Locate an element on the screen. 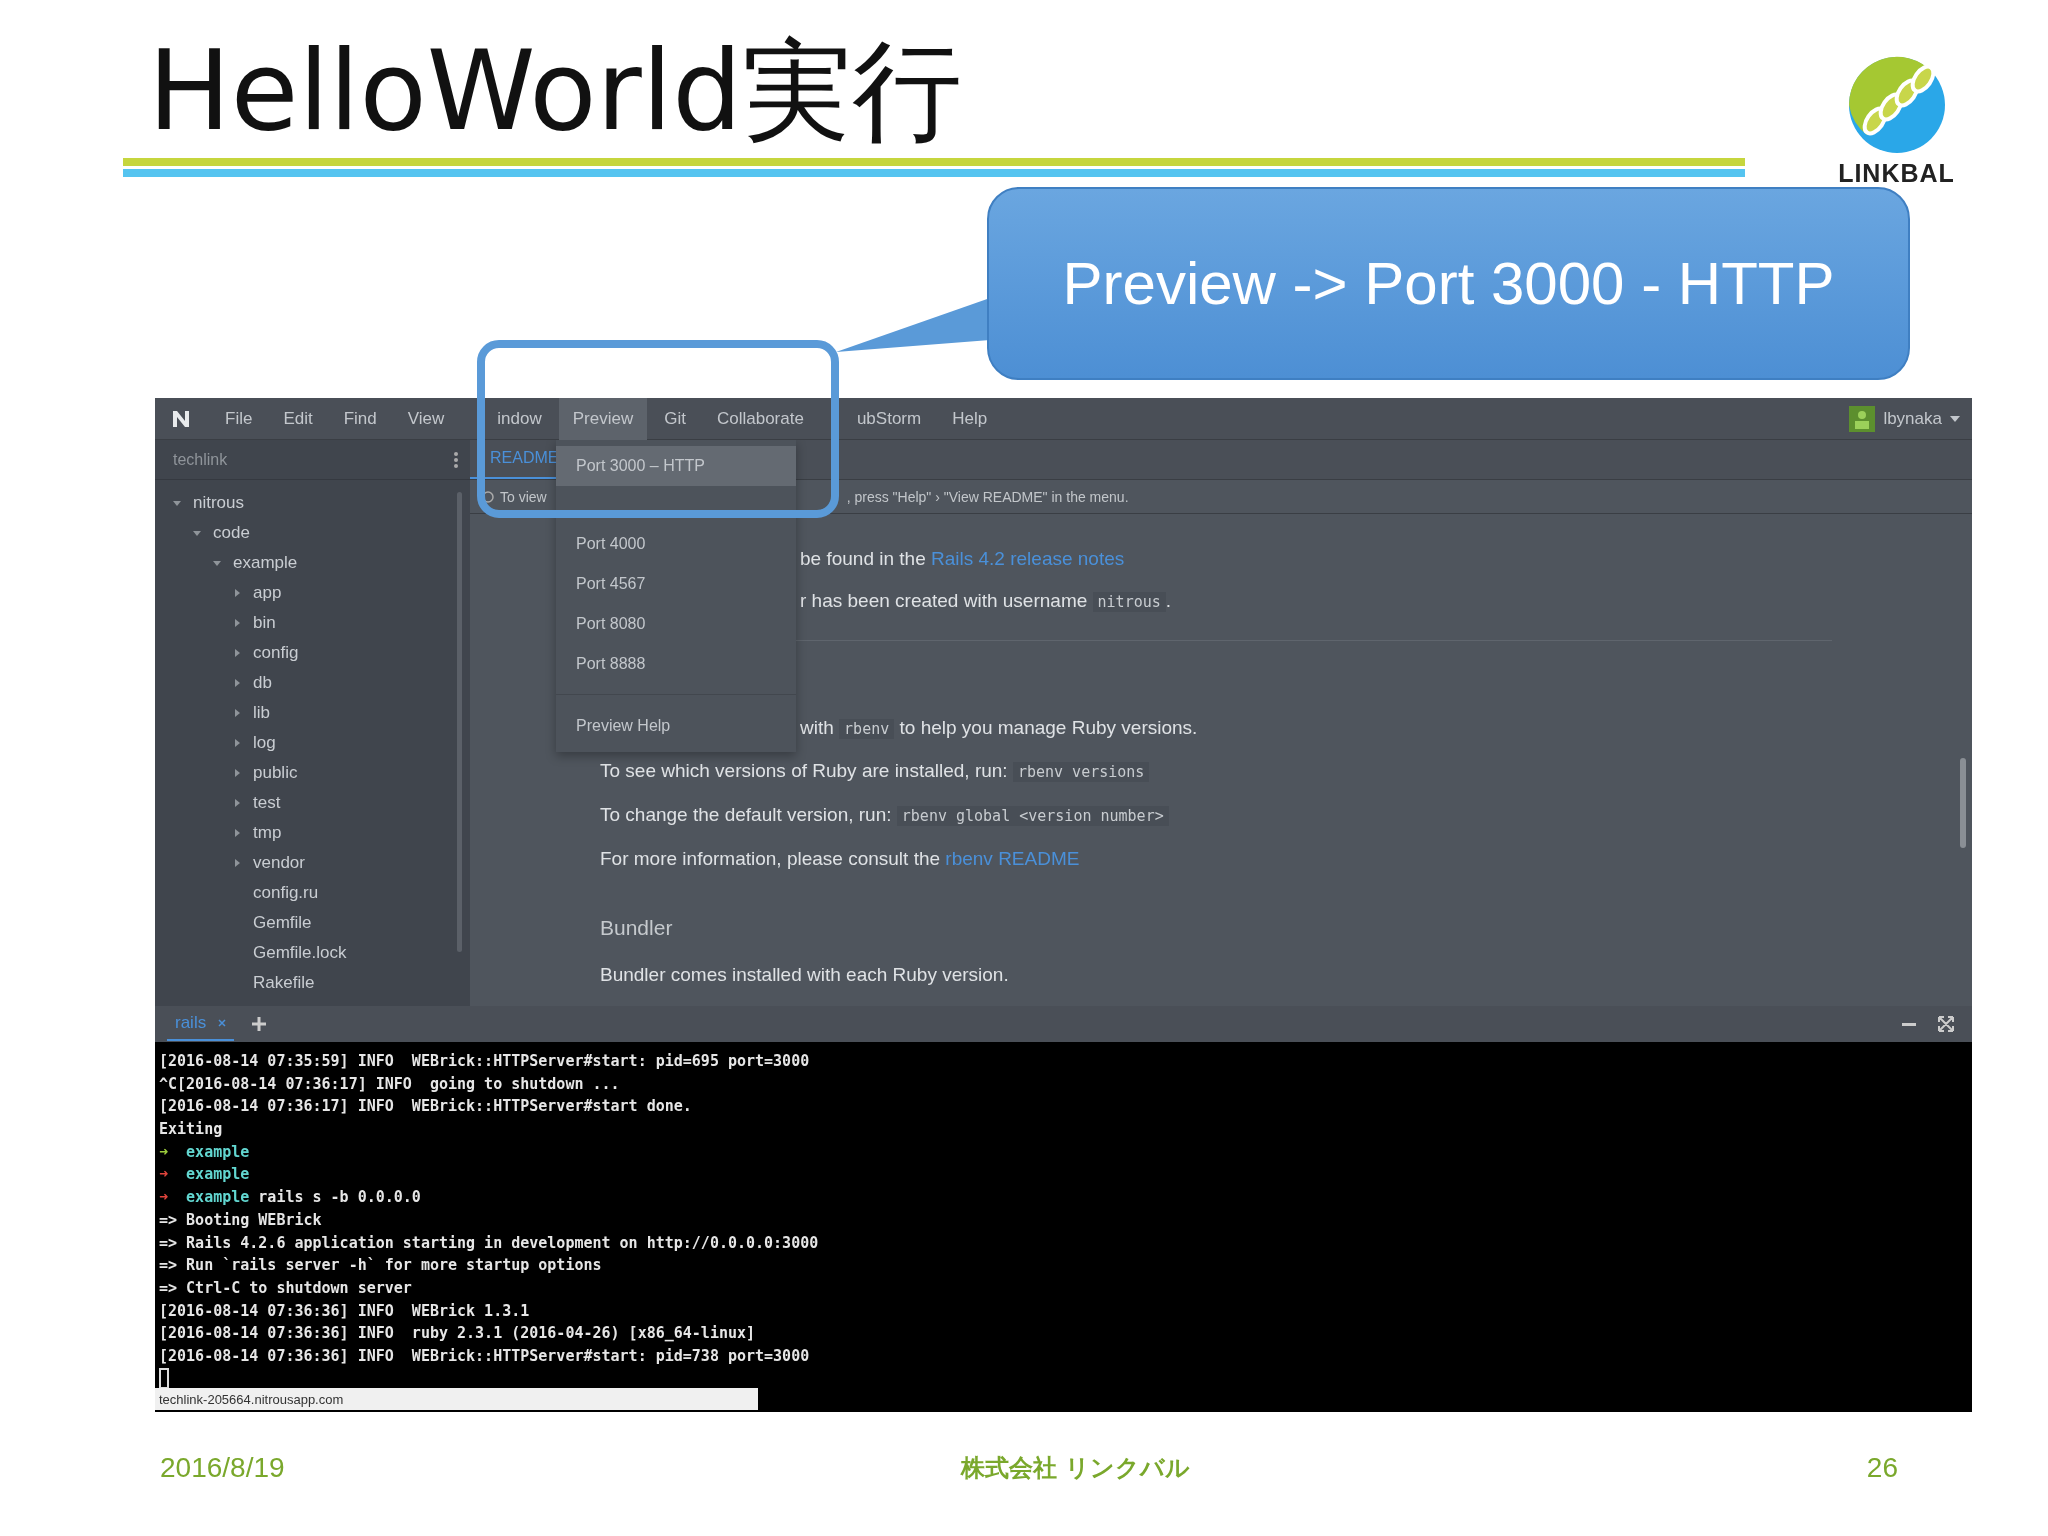 Image resolution: width=2048 pixels, height=1536 pixels. inline-code: rbenv is located at coordinates (867, 729).